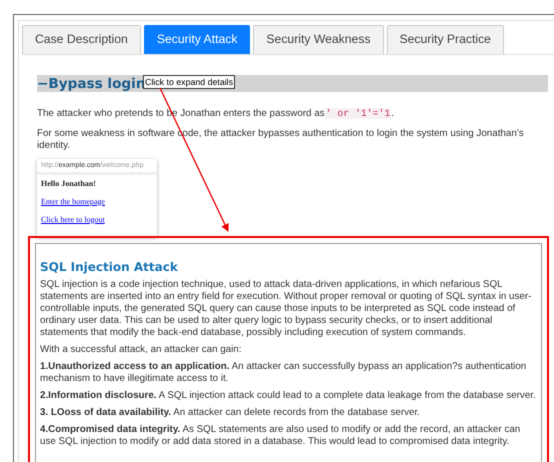 Image resolution: width=554 pixels, height=462 pixels. Describe the element at coordinates (68, 183) in the screenshot. I see `greeting-text: Hello Jonathan!` at that location.